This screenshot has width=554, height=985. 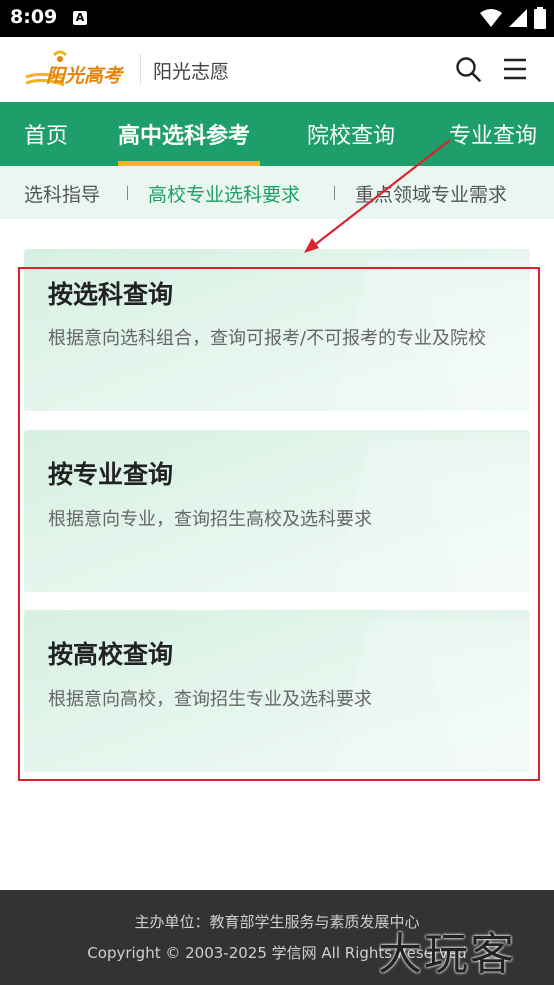 What do you see at coordinates (468, 69) in the screenshot?
I see `search-icon` at bounding box center [468, 69].